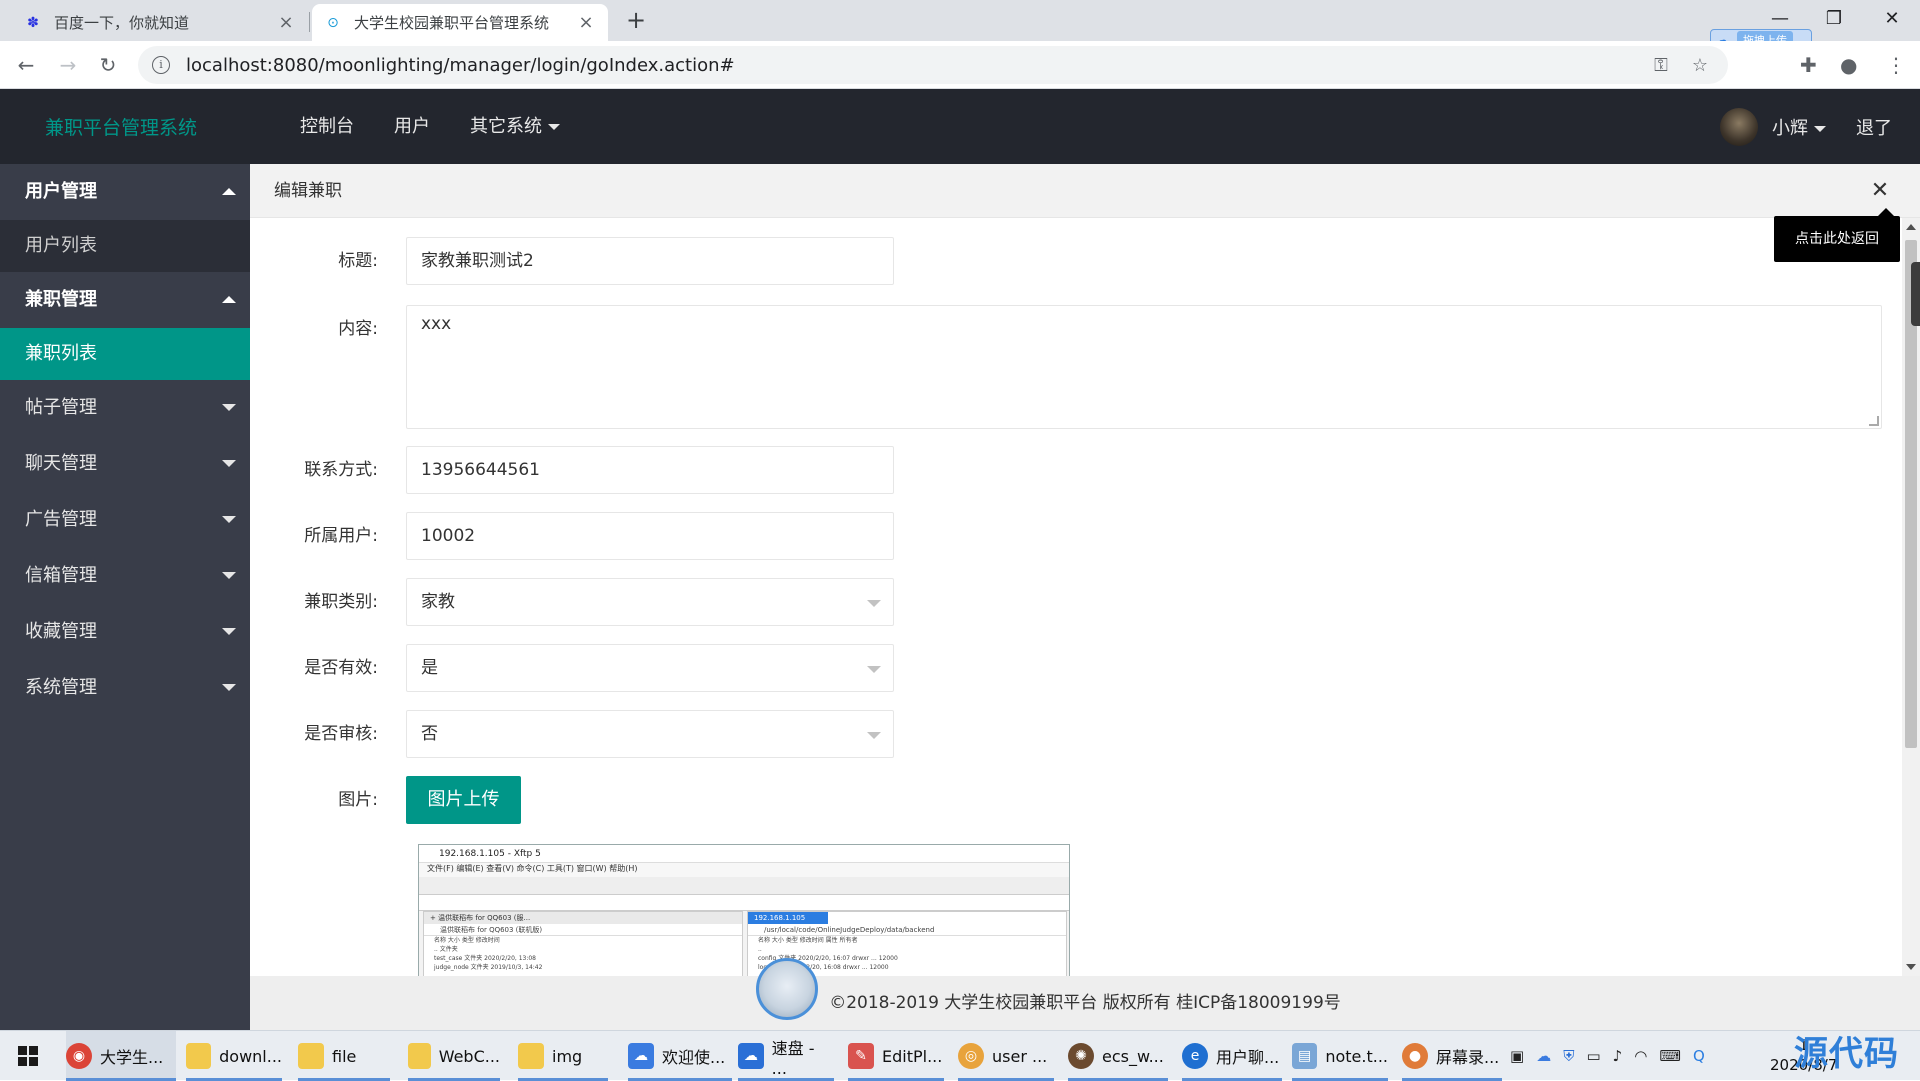  I want to click on title-input: 家教兼职测试2, so click(650, 261).